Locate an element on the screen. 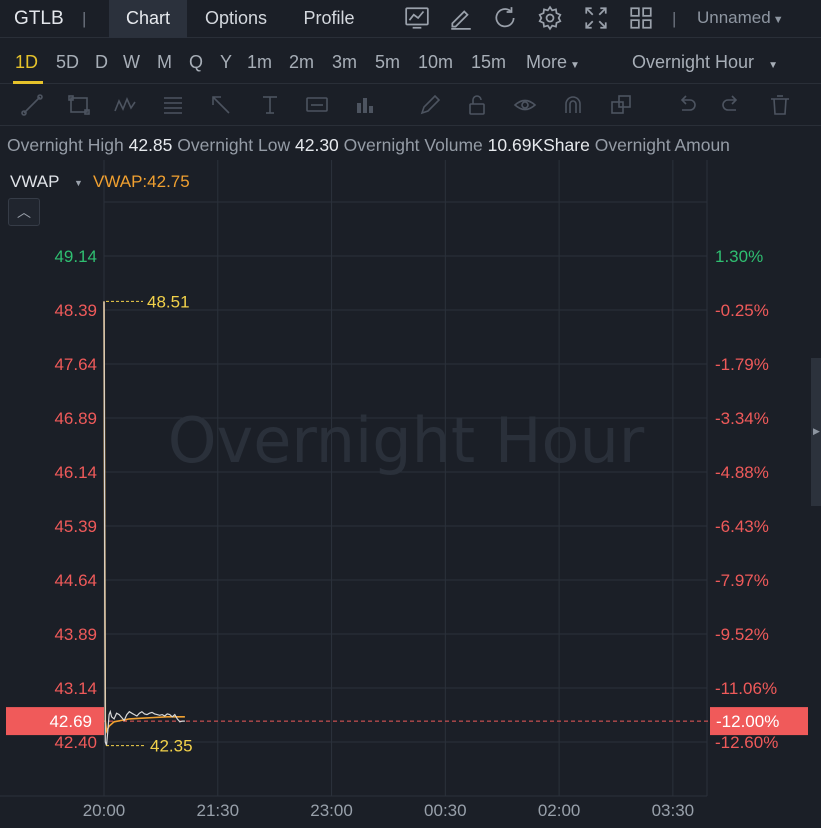  line-chart-icon is located at coordinates (417, 18).